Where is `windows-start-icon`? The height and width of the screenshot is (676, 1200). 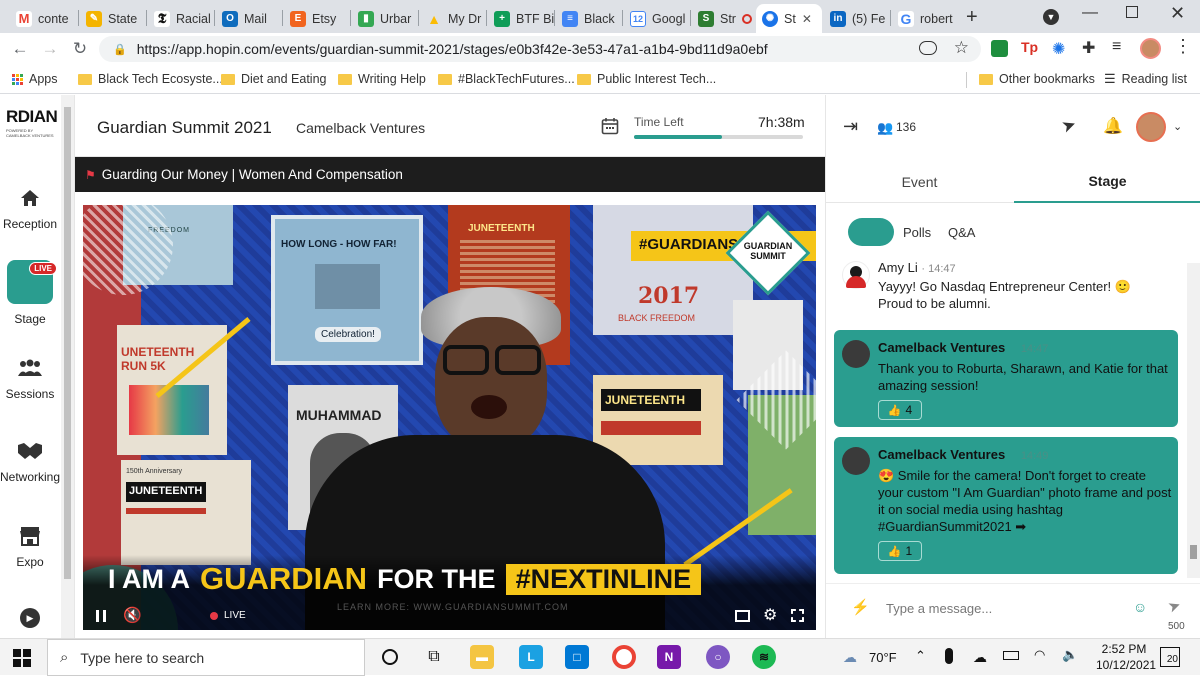
windows-start-icon is located at coordinates (22, 658).